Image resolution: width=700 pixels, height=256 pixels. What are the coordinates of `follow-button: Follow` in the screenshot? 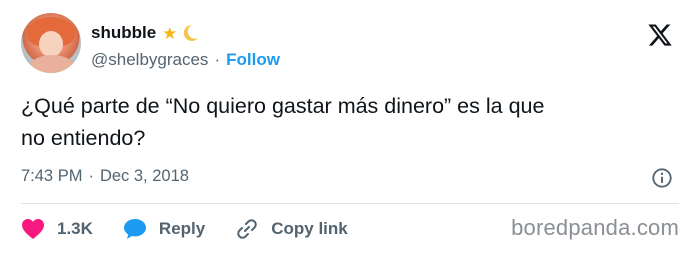 It's located at (253, 60).